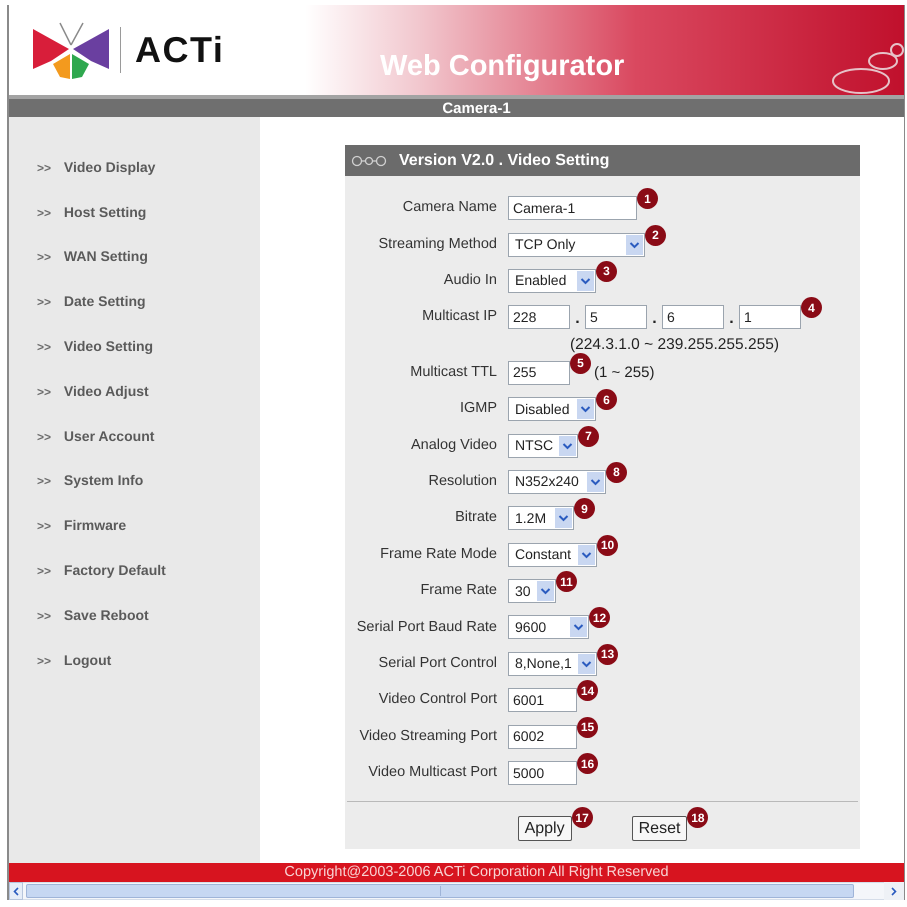 Image resolution: width=907 pixels, height=907 pixels. What do you see at coordinates (426, 627) in the screenshot?
I see `field-label: Serial Port Baud Rate` at bounding box center [426, 627].